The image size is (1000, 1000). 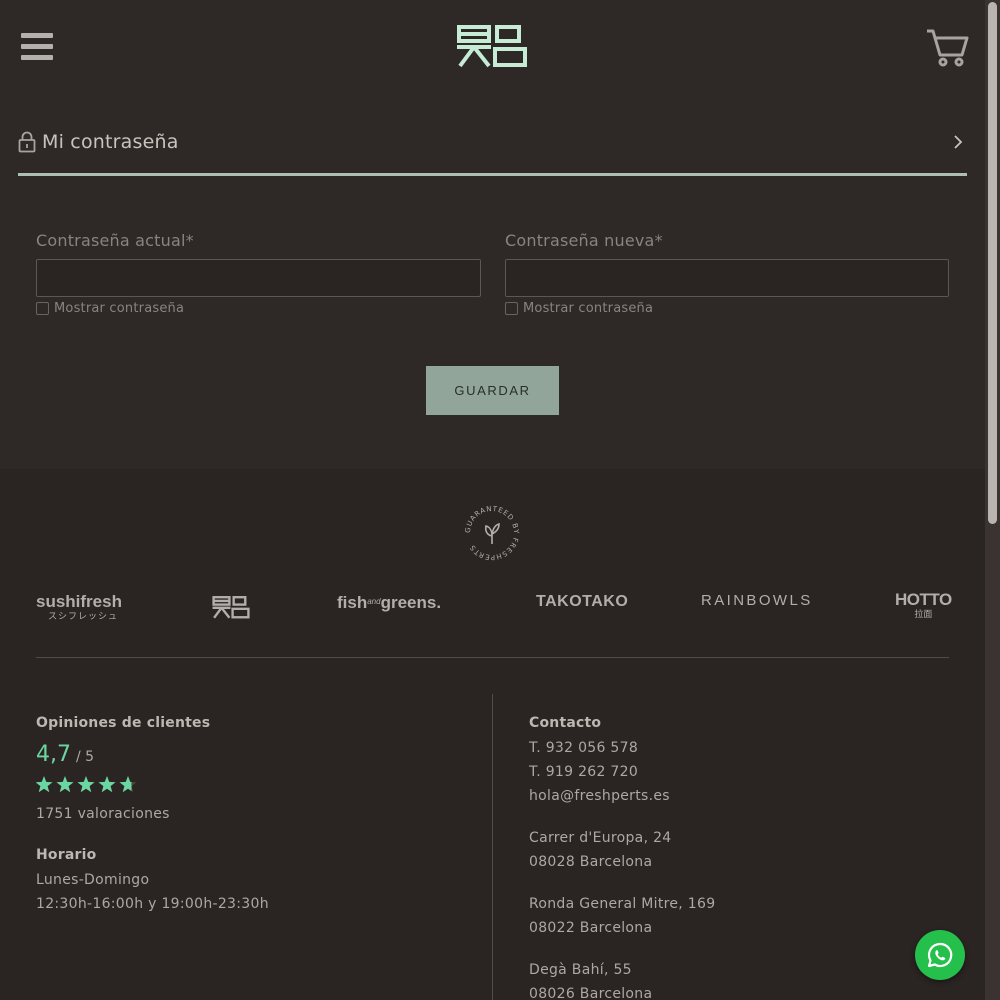 I want to click on cart-icon, so click(x=947, y=47).